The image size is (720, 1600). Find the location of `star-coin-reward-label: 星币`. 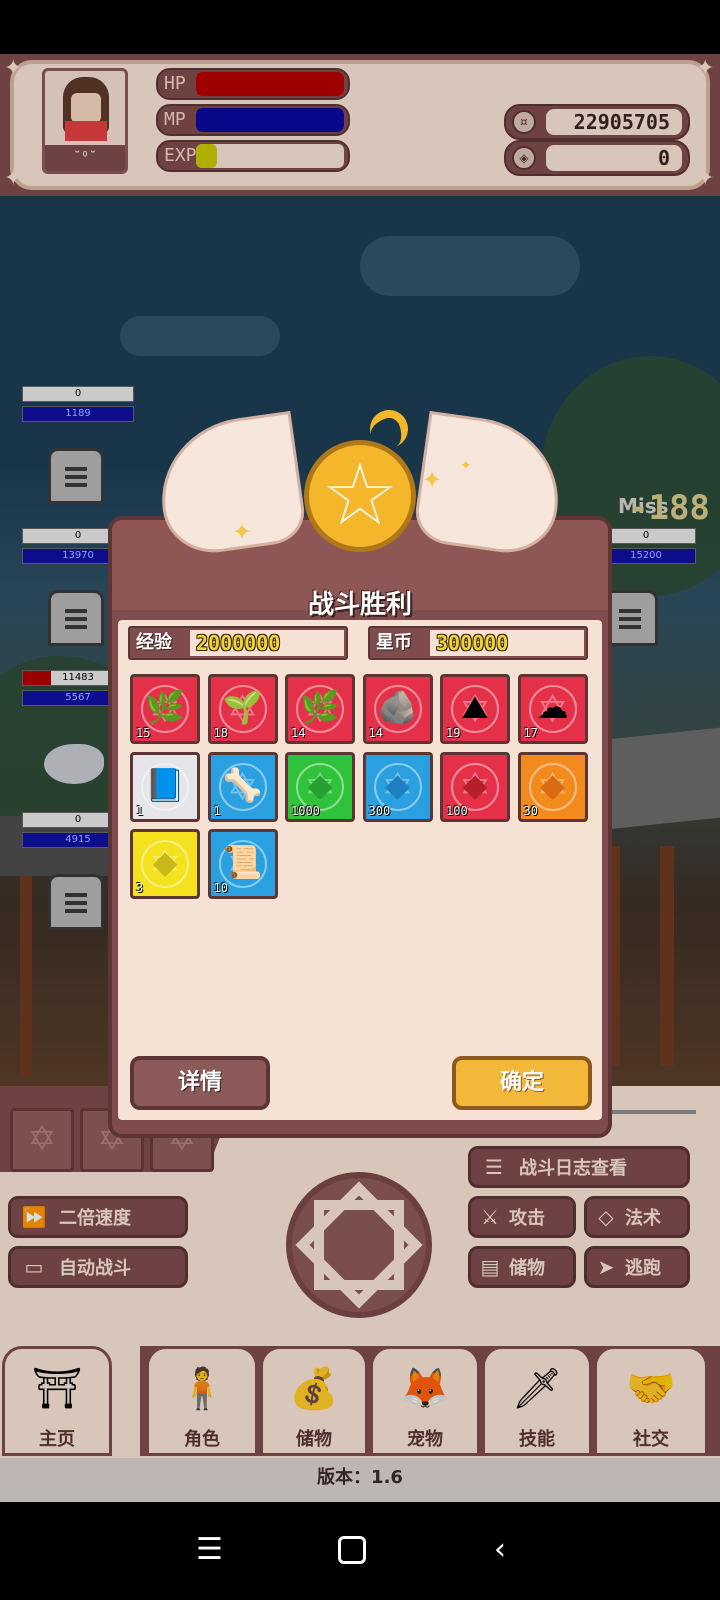

star-coin-reward-label: 星币 is located at coordinates (394, 642).